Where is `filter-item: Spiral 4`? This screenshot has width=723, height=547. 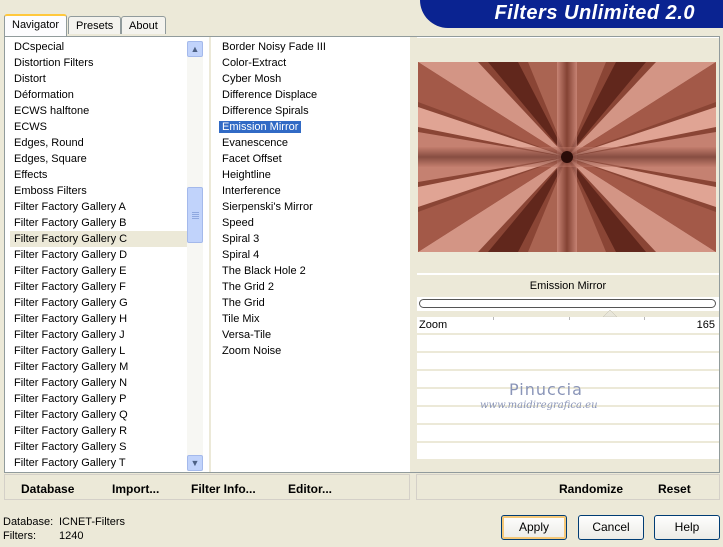
filter-item: Spiral 4 is located at coordinates (313, 255).